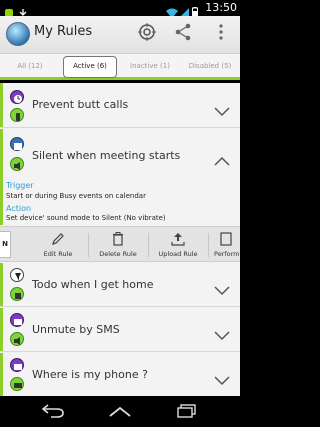  I want to click on download-notification-icon, so click(23, 10).